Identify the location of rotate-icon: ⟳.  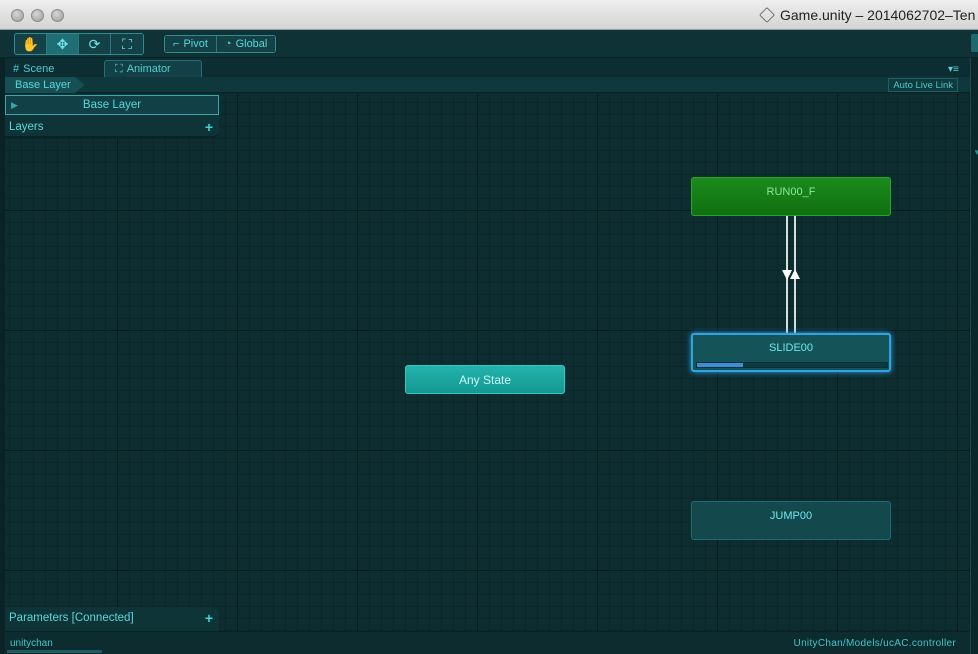
(94, 43).